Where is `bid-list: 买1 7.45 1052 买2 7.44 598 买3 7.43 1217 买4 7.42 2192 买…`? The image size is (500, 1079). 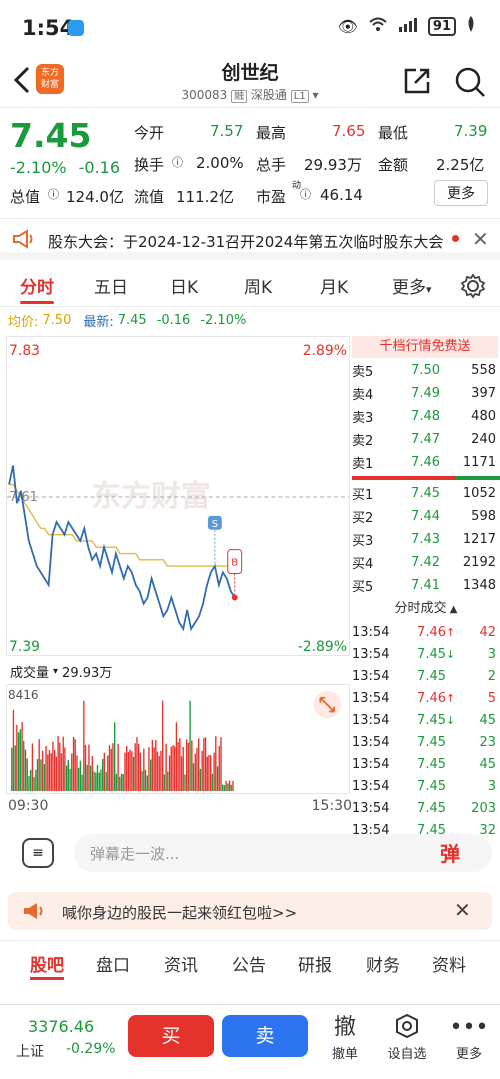 bid-list: 买1 7.45 1052 买2 7.44 598 买3 7.43 1217 买4 7.42 2192 买… is located at coordinates (426, 539).